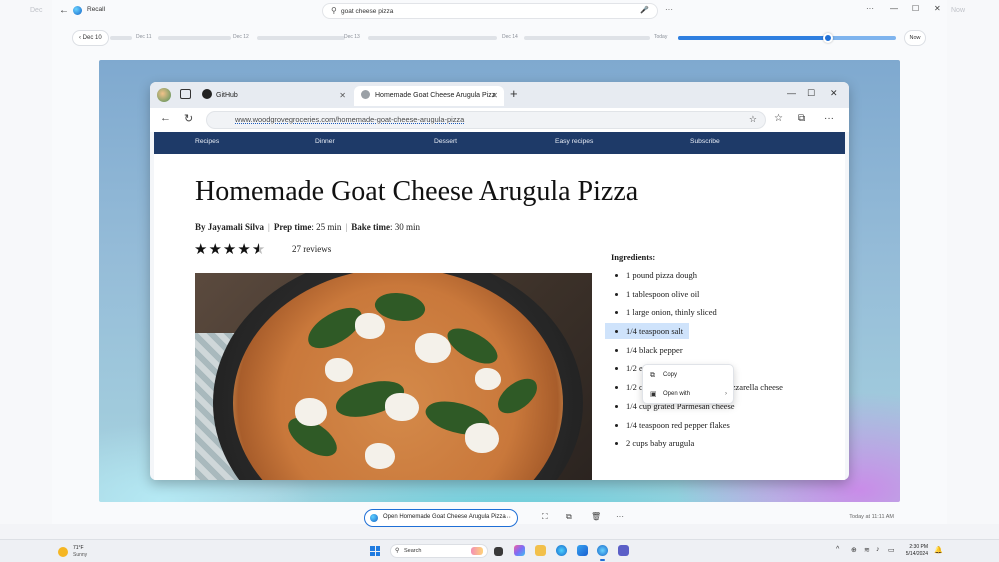  What do you see at coordinates (165, 118) in the screenshot?
I see `browser-back-icon: ←` at bounding box center [165, 118].